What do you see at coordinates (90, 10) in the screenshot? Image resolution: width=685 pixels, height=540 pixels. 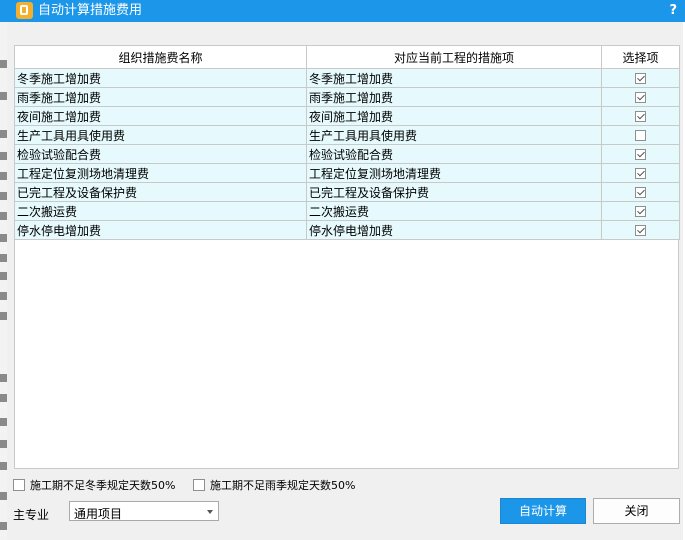 I see `window-title: 自动计算措施费用` at bounding box center [90, 10].